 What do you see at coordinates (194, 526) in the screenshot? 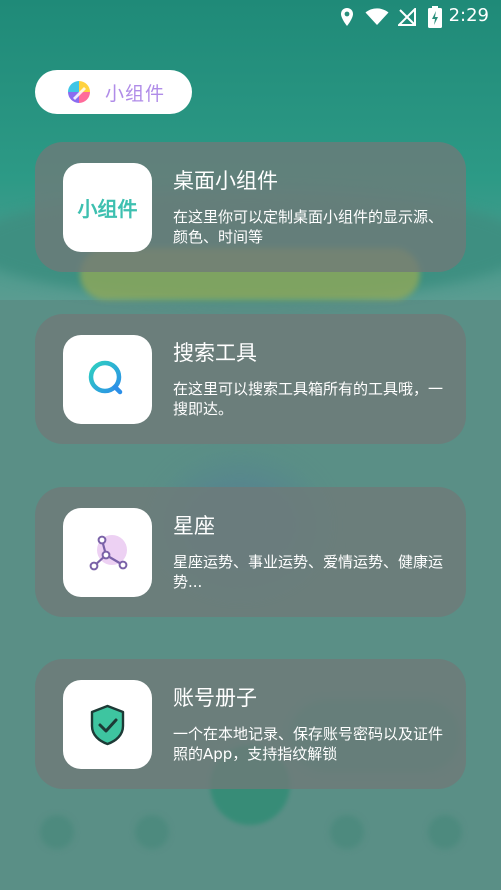
I see `card-title: 星座` at bounding box center [194, 526].